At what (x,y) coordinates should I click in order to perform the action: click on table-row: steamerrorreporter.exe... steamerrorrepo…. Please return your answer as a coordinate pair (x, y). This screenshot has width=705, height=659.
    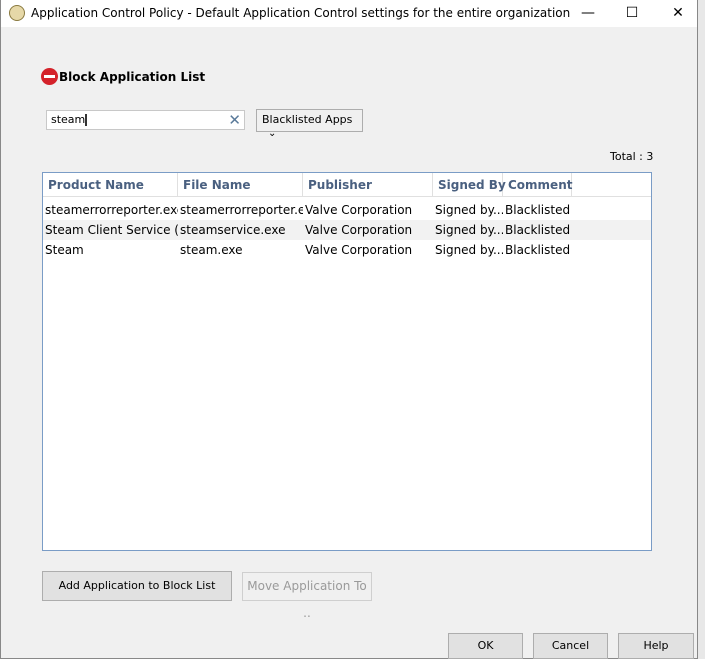
    Looking at the image, I should click on (347, 210).